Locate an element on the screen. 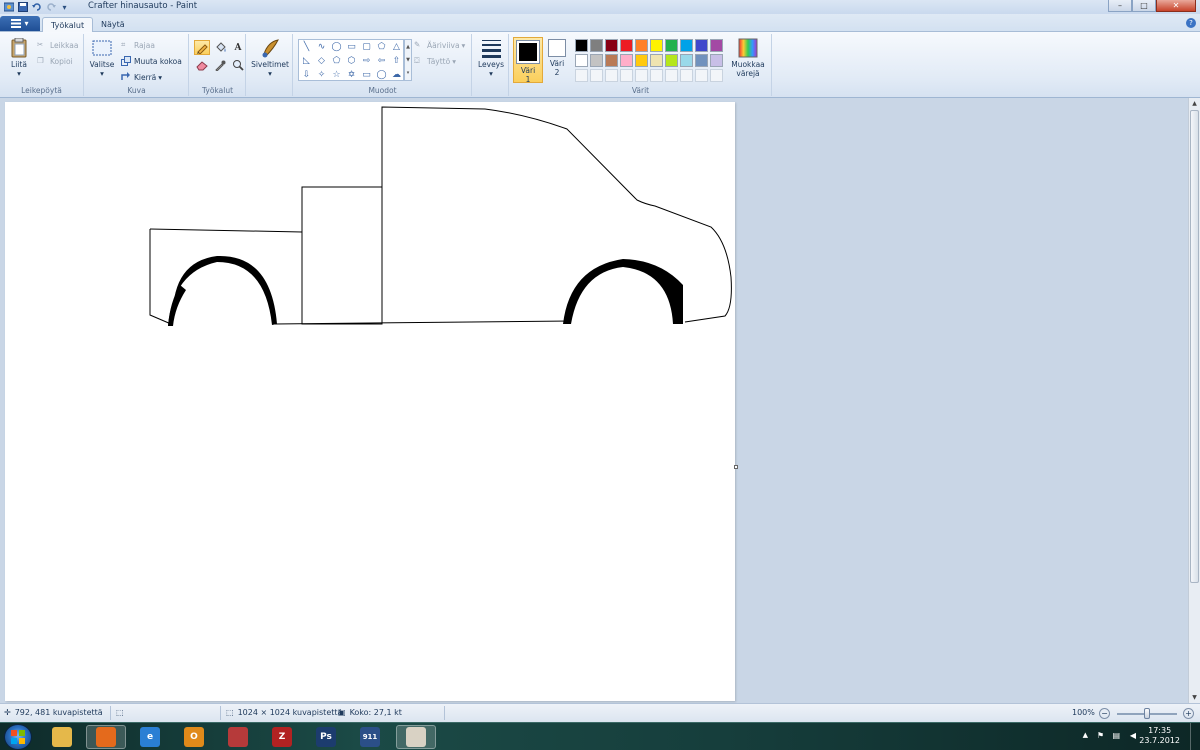  scrollbar-thumb is located at coordinates (1194, 346).